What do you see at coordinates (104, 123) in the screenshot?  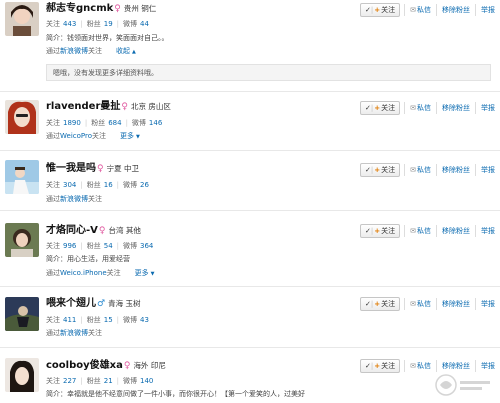 I see `user-stats: 关注 1890 | 粉丝 684 | 微博 146` at bounding box center [104, 123].